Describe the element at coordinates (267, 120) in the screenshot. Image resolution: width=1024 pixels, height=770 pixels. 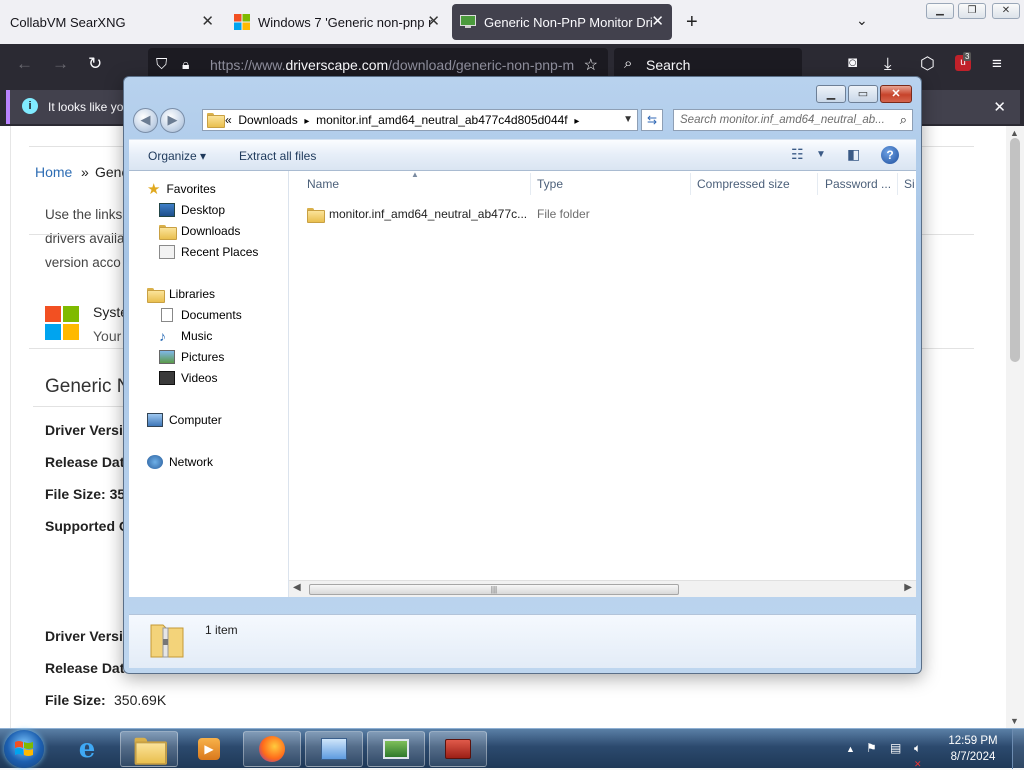
I see `breadcrumb-downloads: Downloads` at that location.